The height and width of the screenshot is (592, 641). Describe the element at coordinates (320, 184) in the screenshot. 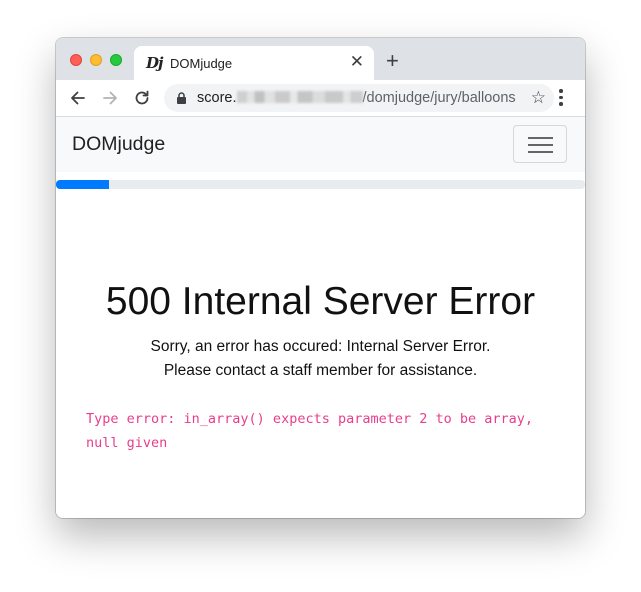

I see `progress-bar` at that location.